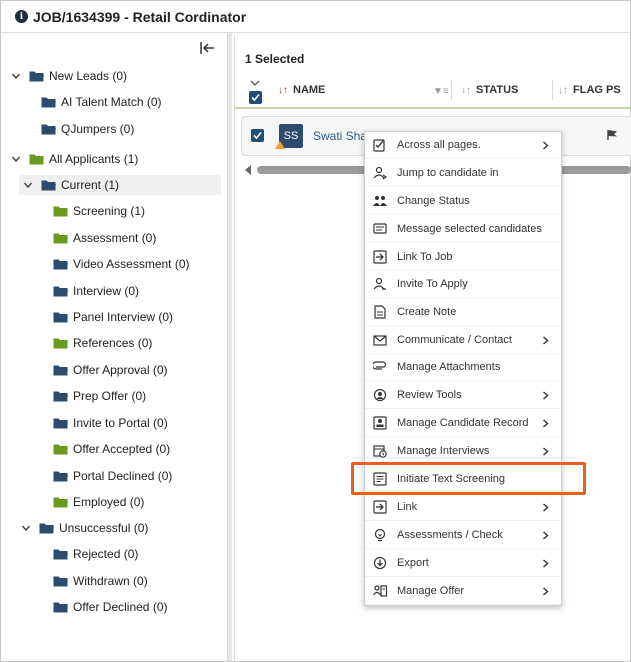 The height and width of the screenshot is (662, 631). I want to click on paperclip-icon, so click(380, 365).